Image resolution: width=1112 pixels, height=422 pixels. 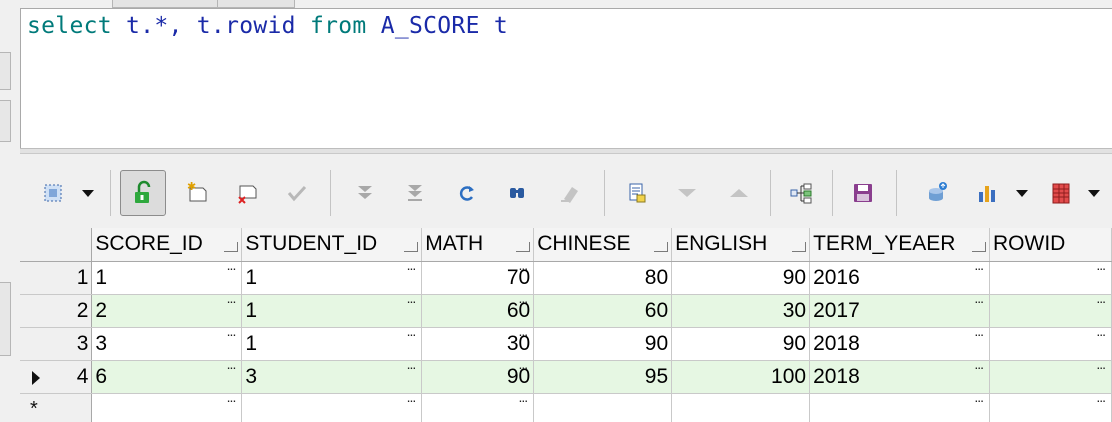 What do you see at coordinates (741, 377) in the screenshot?
I see `cell-english: 100` at bounding box center [741, 377].